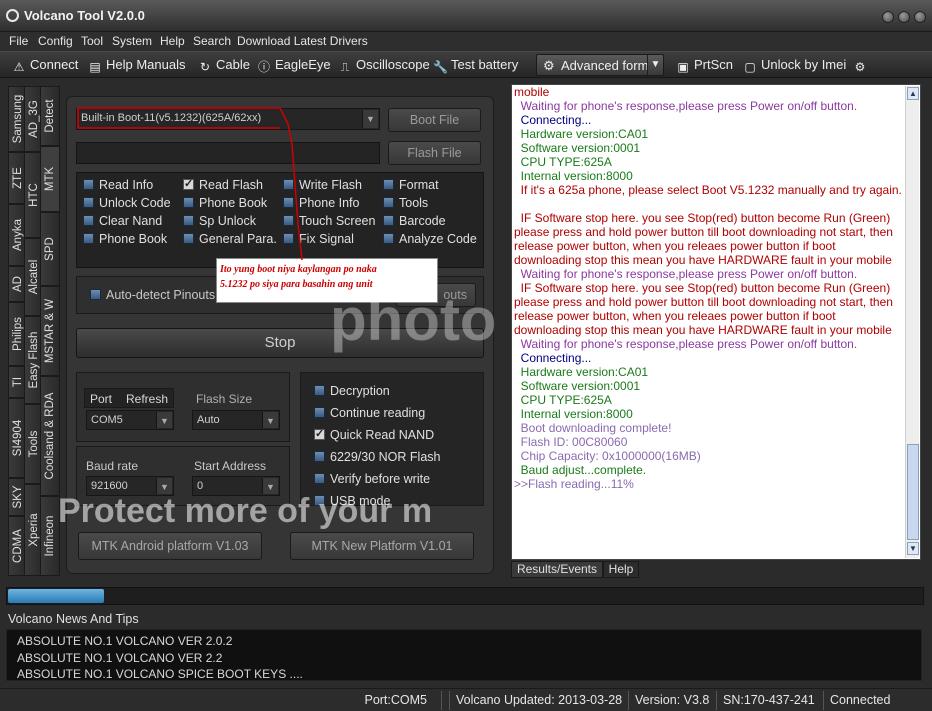 This screenshot has height=711, width=932. I want to click on news-item: ABSOLUTE NO.1 VOLCANO VER 2.0.2, so click(125, 641).